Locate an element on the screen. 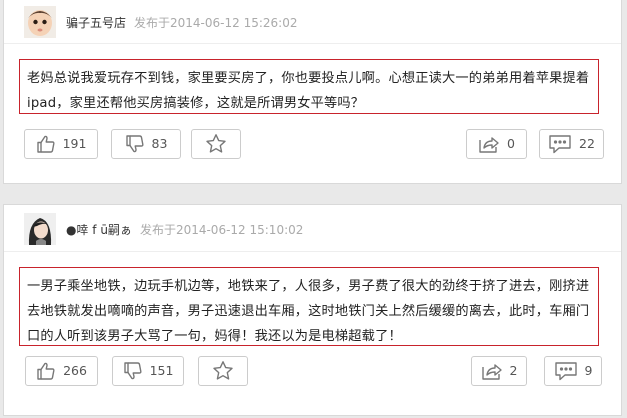 The height and width of the screenshot is (418, 627). post-timestamp: 发布于2014-06-12 15:26:02 is located at coordinates (216, 22).